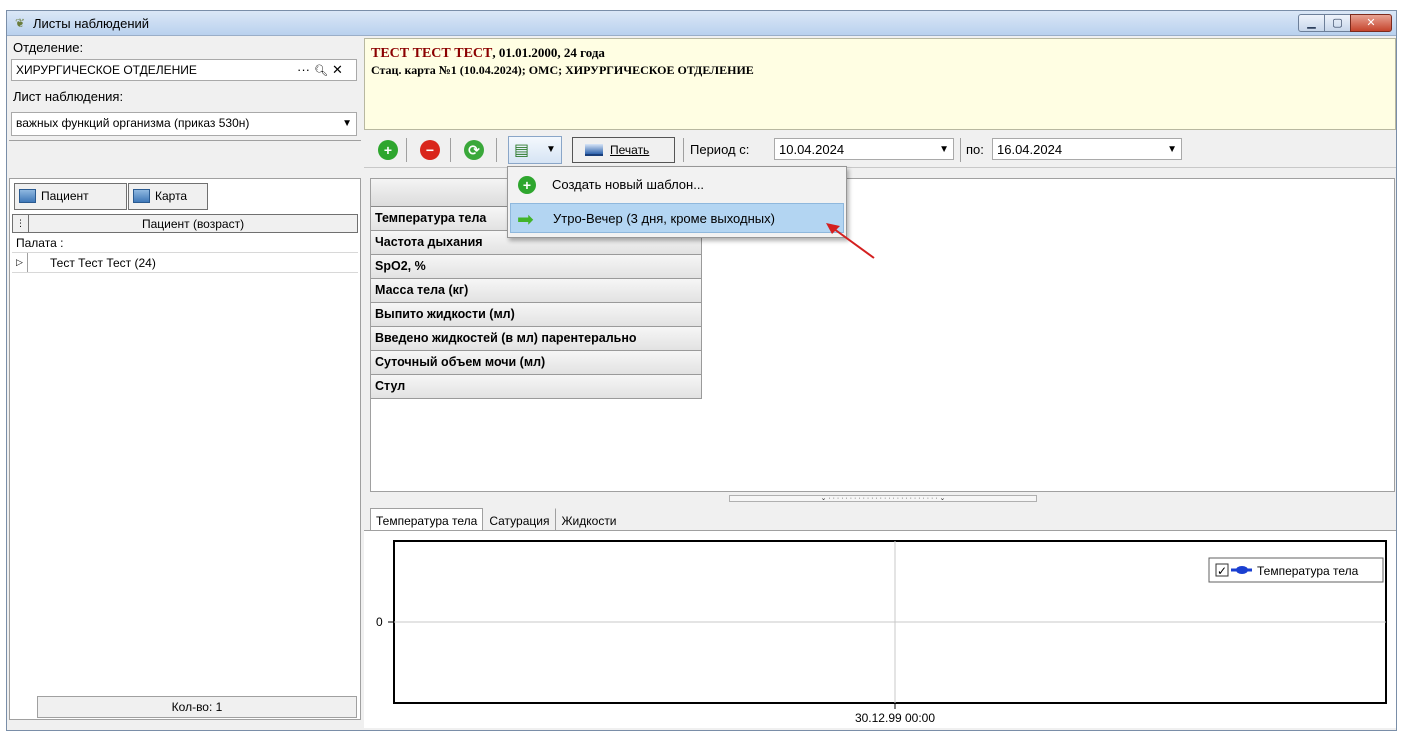 The image size is (1402, 731). I want to click on observation-row: SpO2, %, so click(536, 267).